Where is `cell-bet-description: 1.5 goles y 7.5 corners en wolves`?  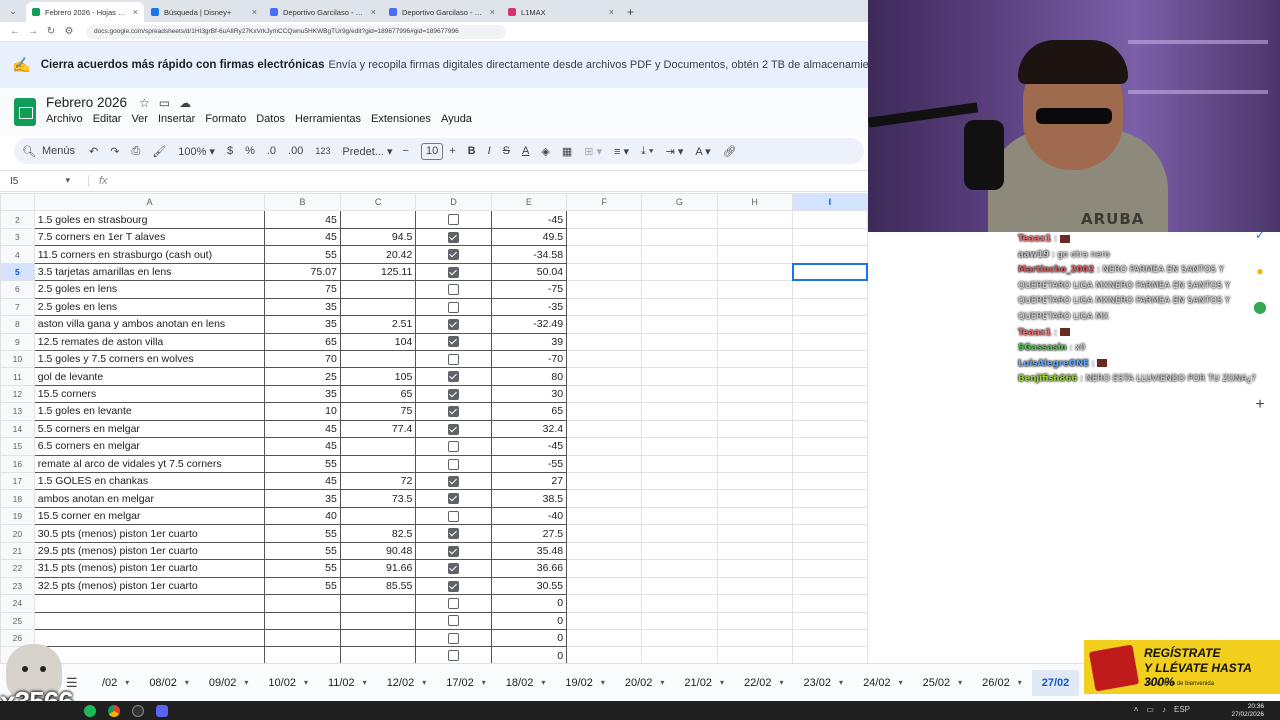 cell-bet-description: 1.5 goles y 7.5 corners en wolves is located at coordinates (149, 359).